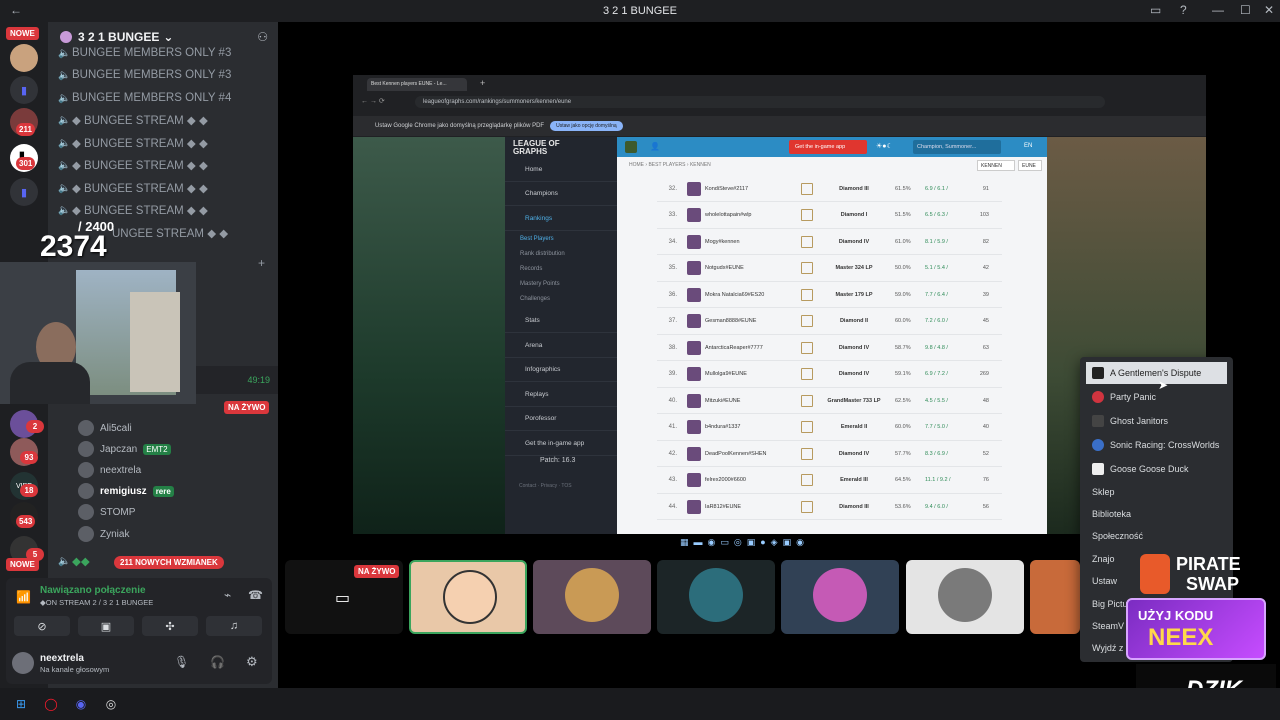 The height and width of the screenshot is (720, 1280). What do you see at coordinates (217, 662) in the screenshot?
I see `headphones-icon: 🎧` at bounding box center [217, 662].